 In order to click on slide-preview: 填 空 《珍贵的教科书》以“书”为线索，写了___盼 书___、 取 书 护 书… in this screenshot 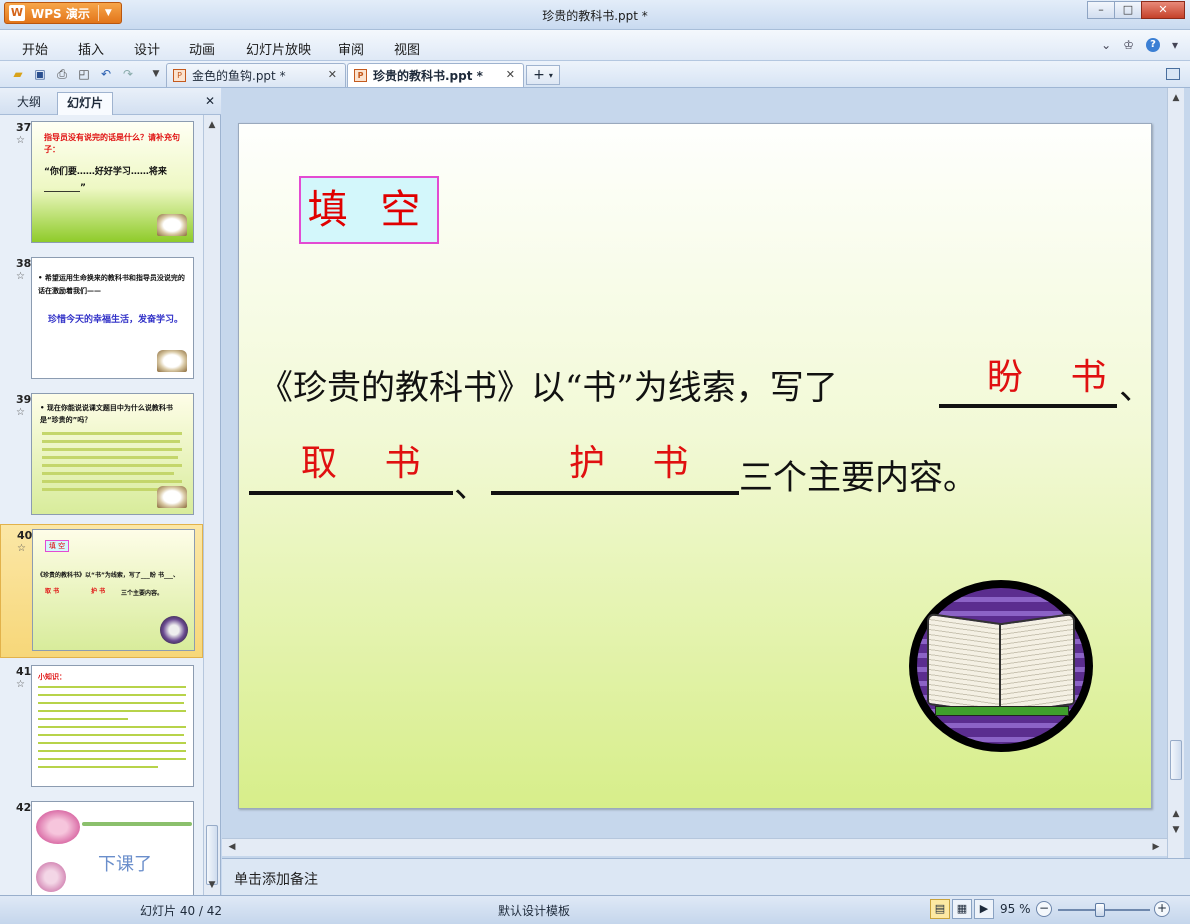, I will do `click(113, 590)`.